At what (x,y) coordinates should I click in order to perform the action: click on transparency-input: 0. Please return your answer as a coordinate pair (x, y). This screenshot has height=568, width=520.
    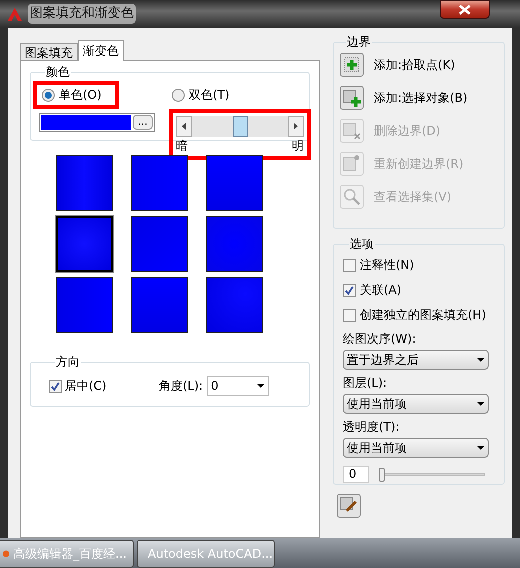
    Looking at the image, I should click on (356, 474).